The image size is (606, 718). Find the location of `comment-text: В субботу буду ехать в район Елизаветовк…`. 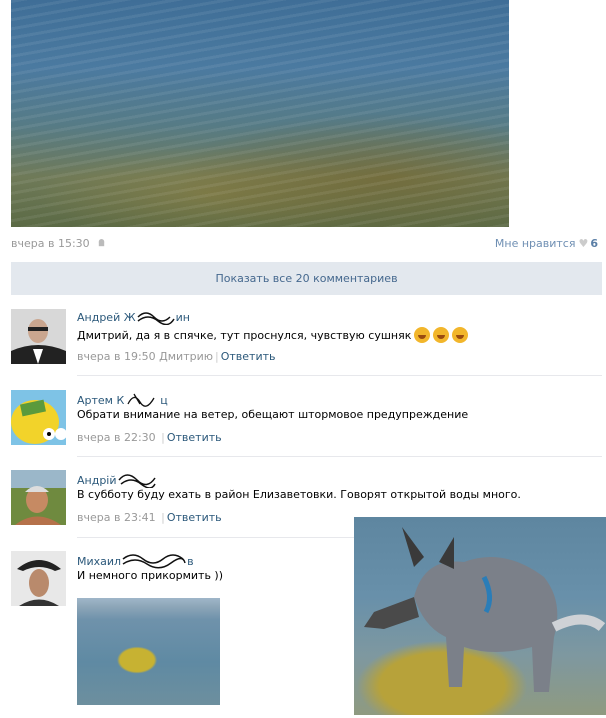

comment-text: В субботу буду ехать в район Елизаветовк… is located at coordinates (299, 494).